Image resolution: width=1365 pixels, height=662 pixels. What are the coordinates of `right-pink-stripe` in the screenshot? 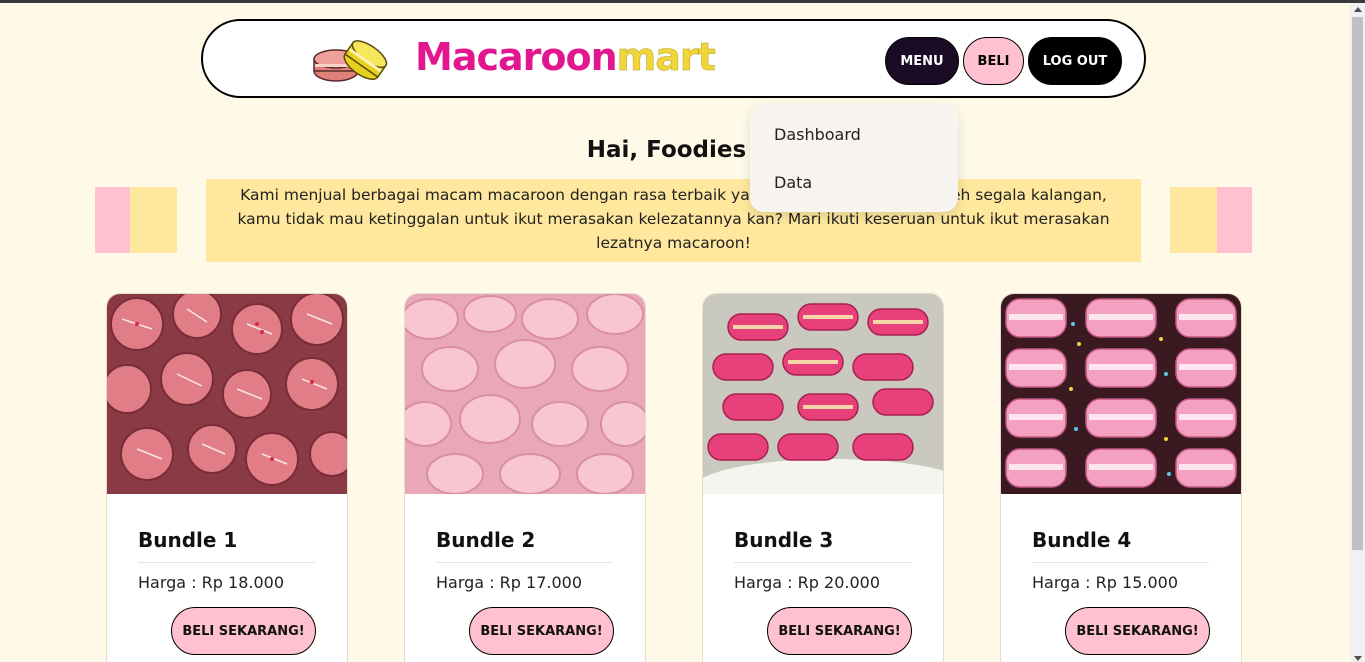 It's located at (1234, 220).